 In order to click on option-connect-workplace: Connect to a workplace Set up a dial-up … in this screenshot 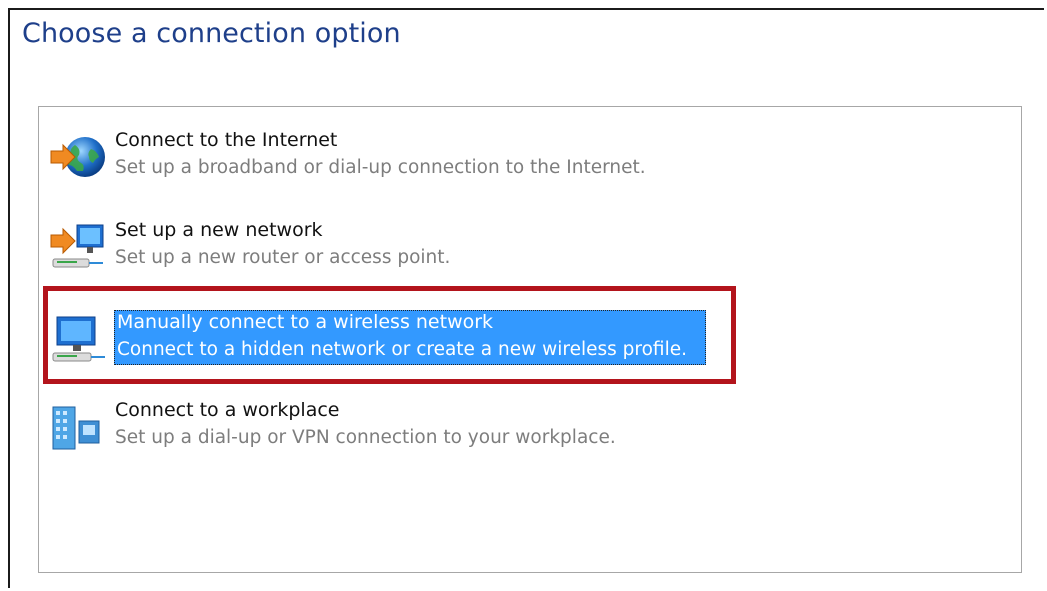, I will do `click(395, 429)`.